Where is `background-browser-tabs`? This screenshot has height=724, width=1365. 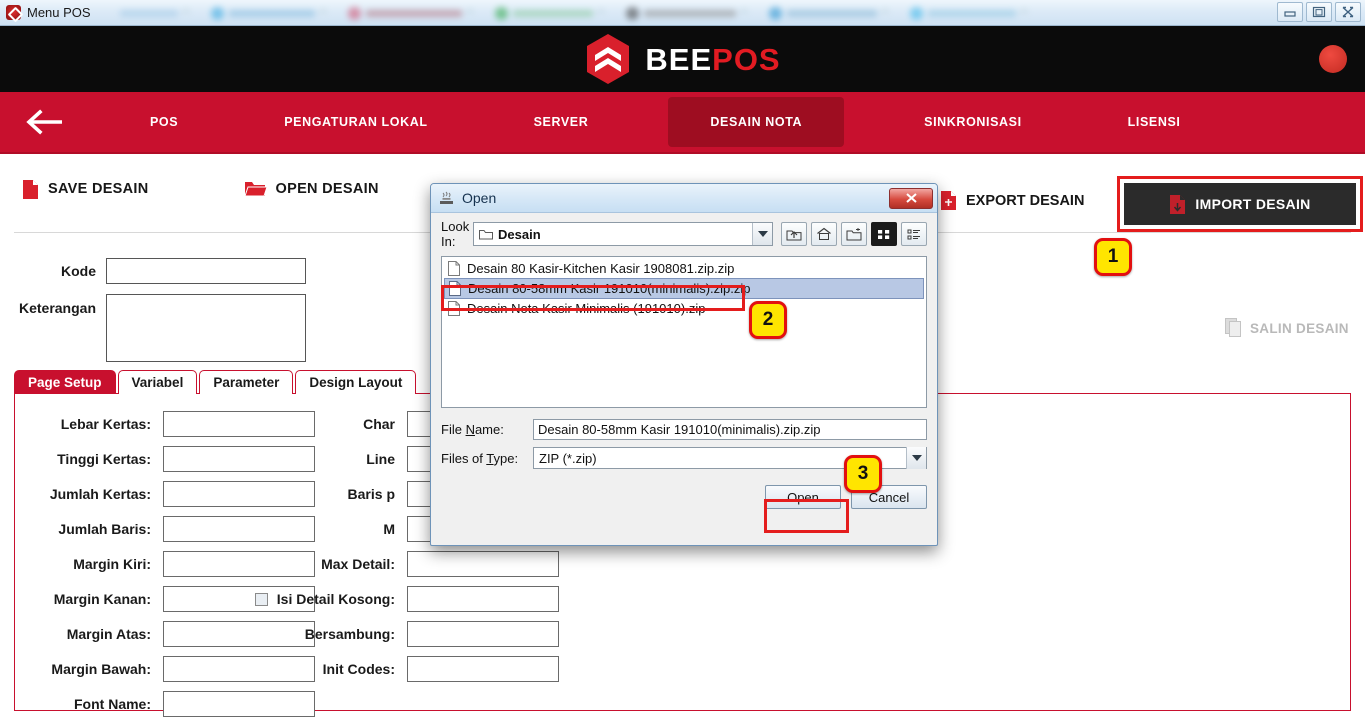 background-browser-tabs is located at coordinates (677, 13).